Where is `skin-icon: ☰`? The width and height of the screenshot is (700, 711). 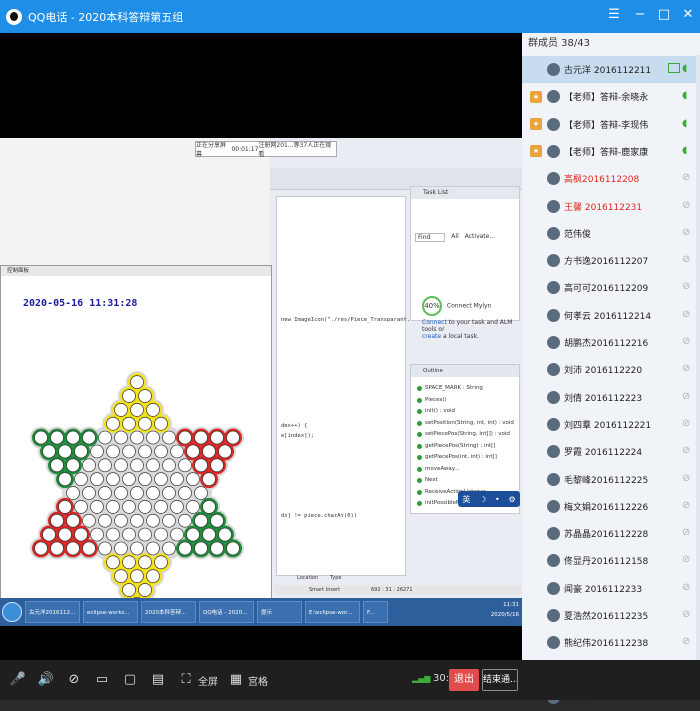 skin-icon: ☰ is located at coordinates (614, 15).